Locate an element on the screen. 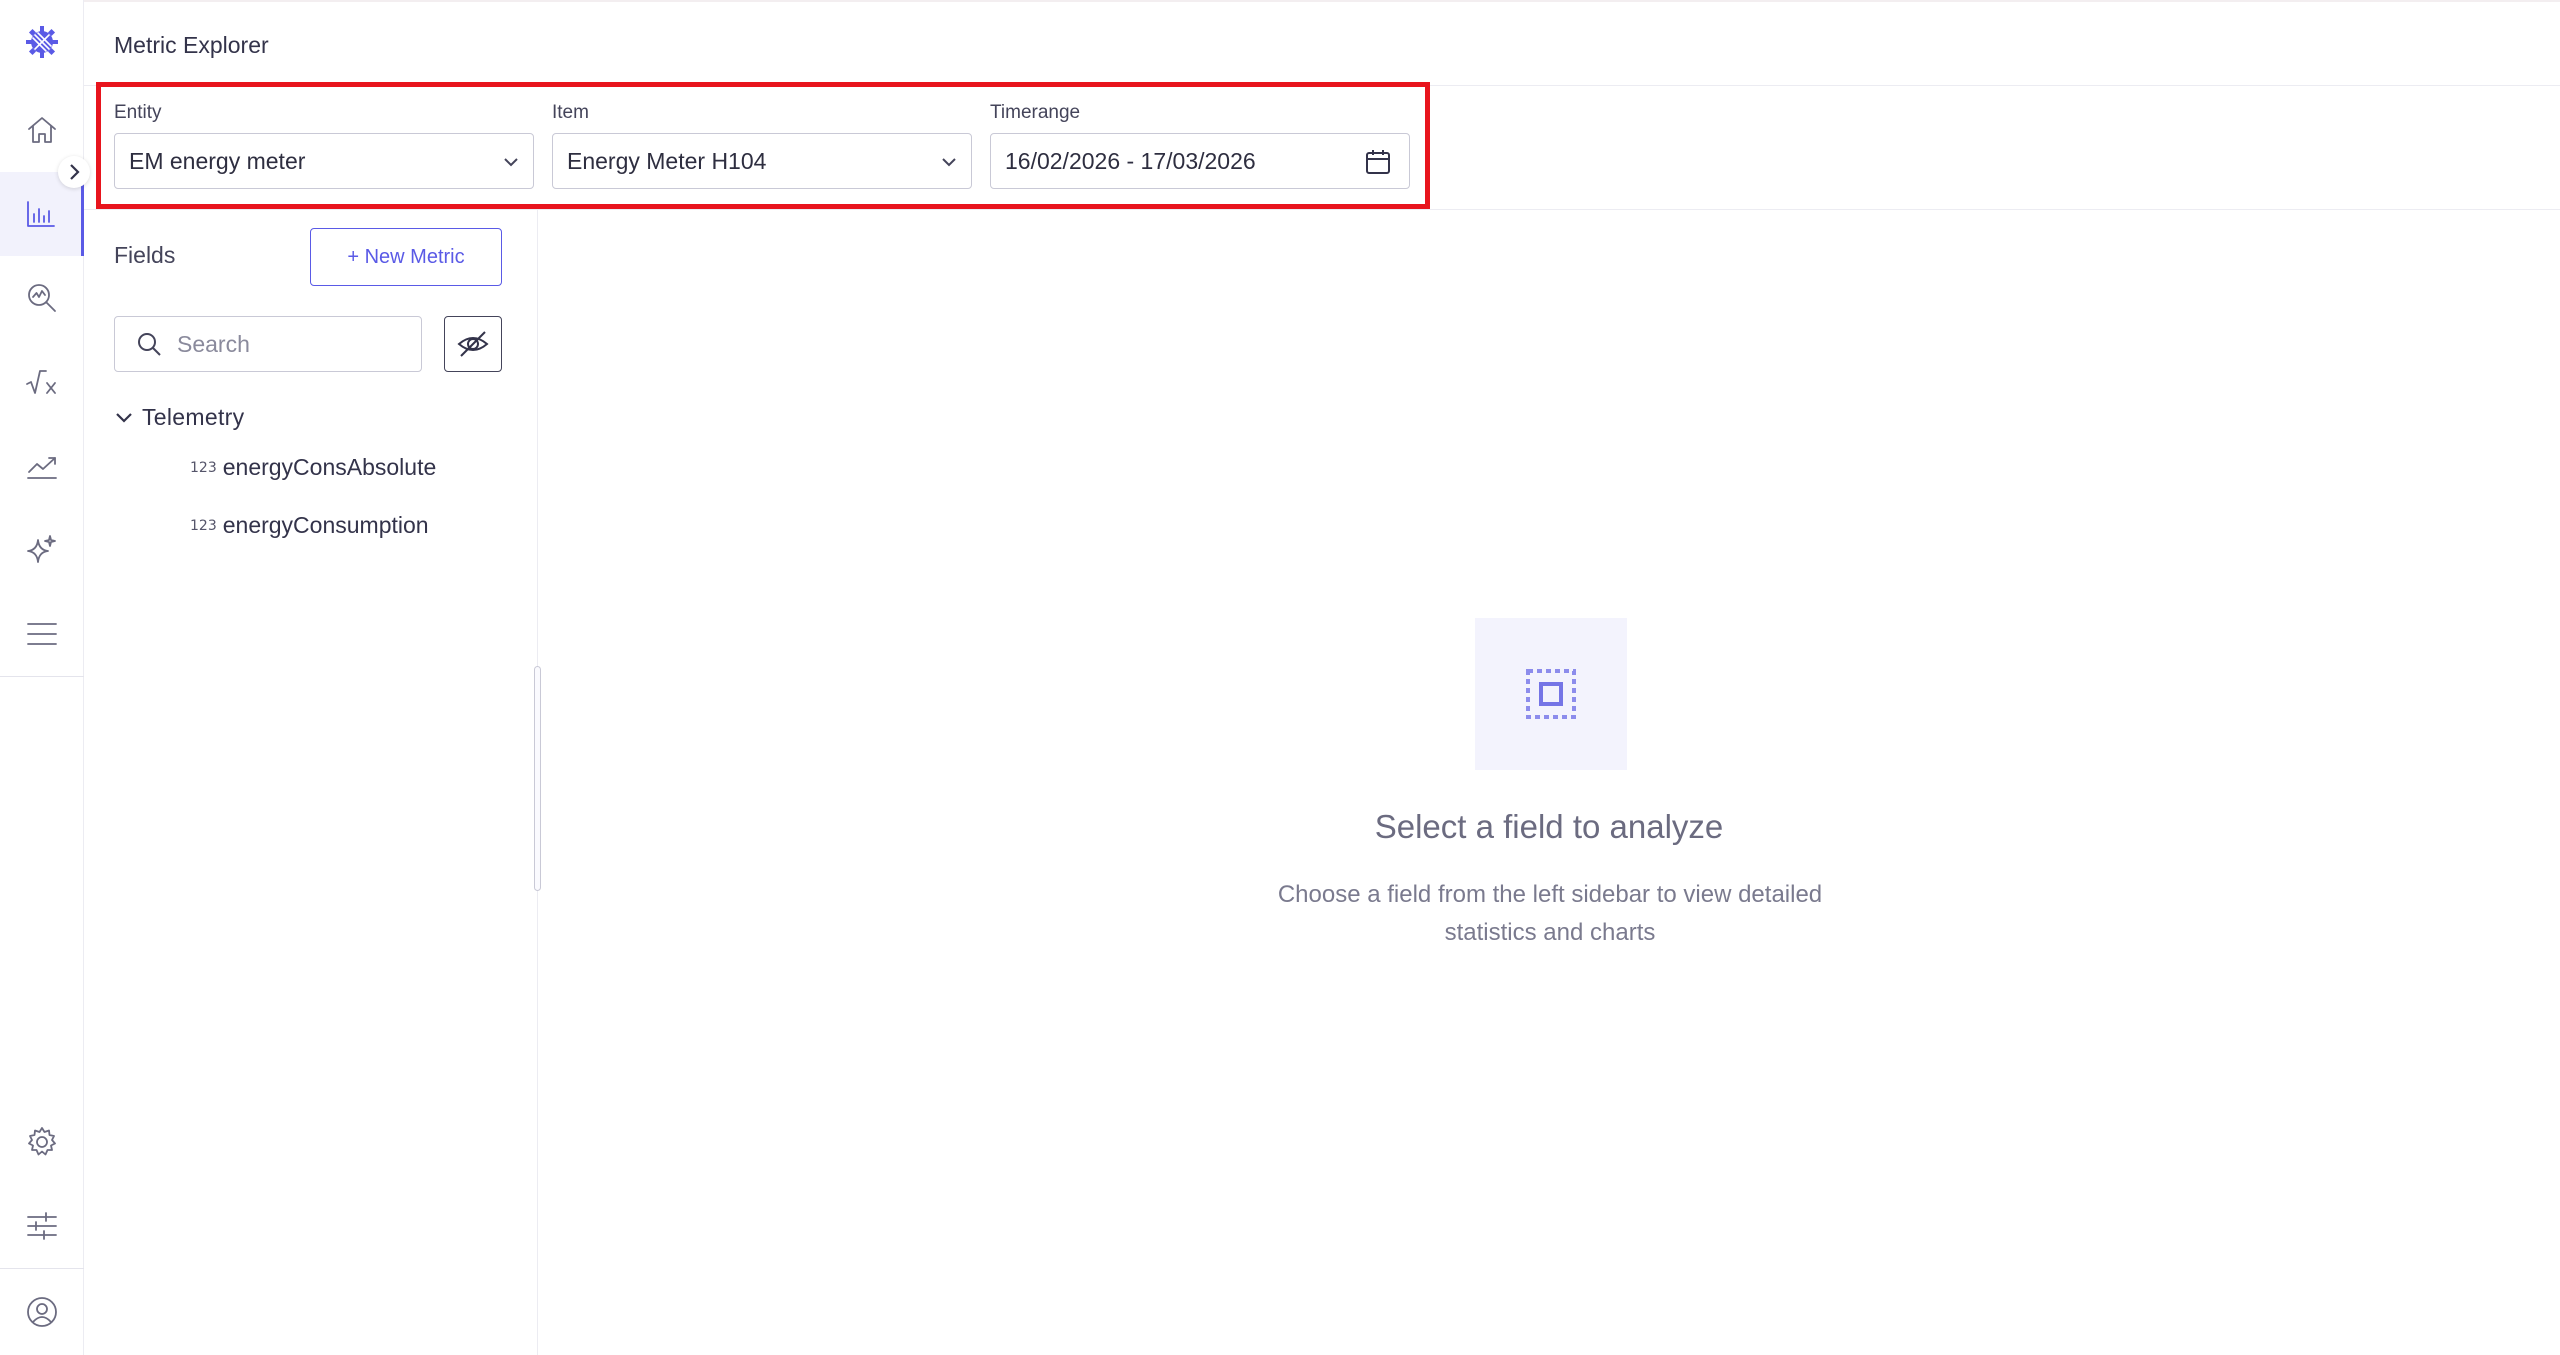  timerange-value: 16/02/2026 - 17/03/2026 is located at coordinates (1130, 160).